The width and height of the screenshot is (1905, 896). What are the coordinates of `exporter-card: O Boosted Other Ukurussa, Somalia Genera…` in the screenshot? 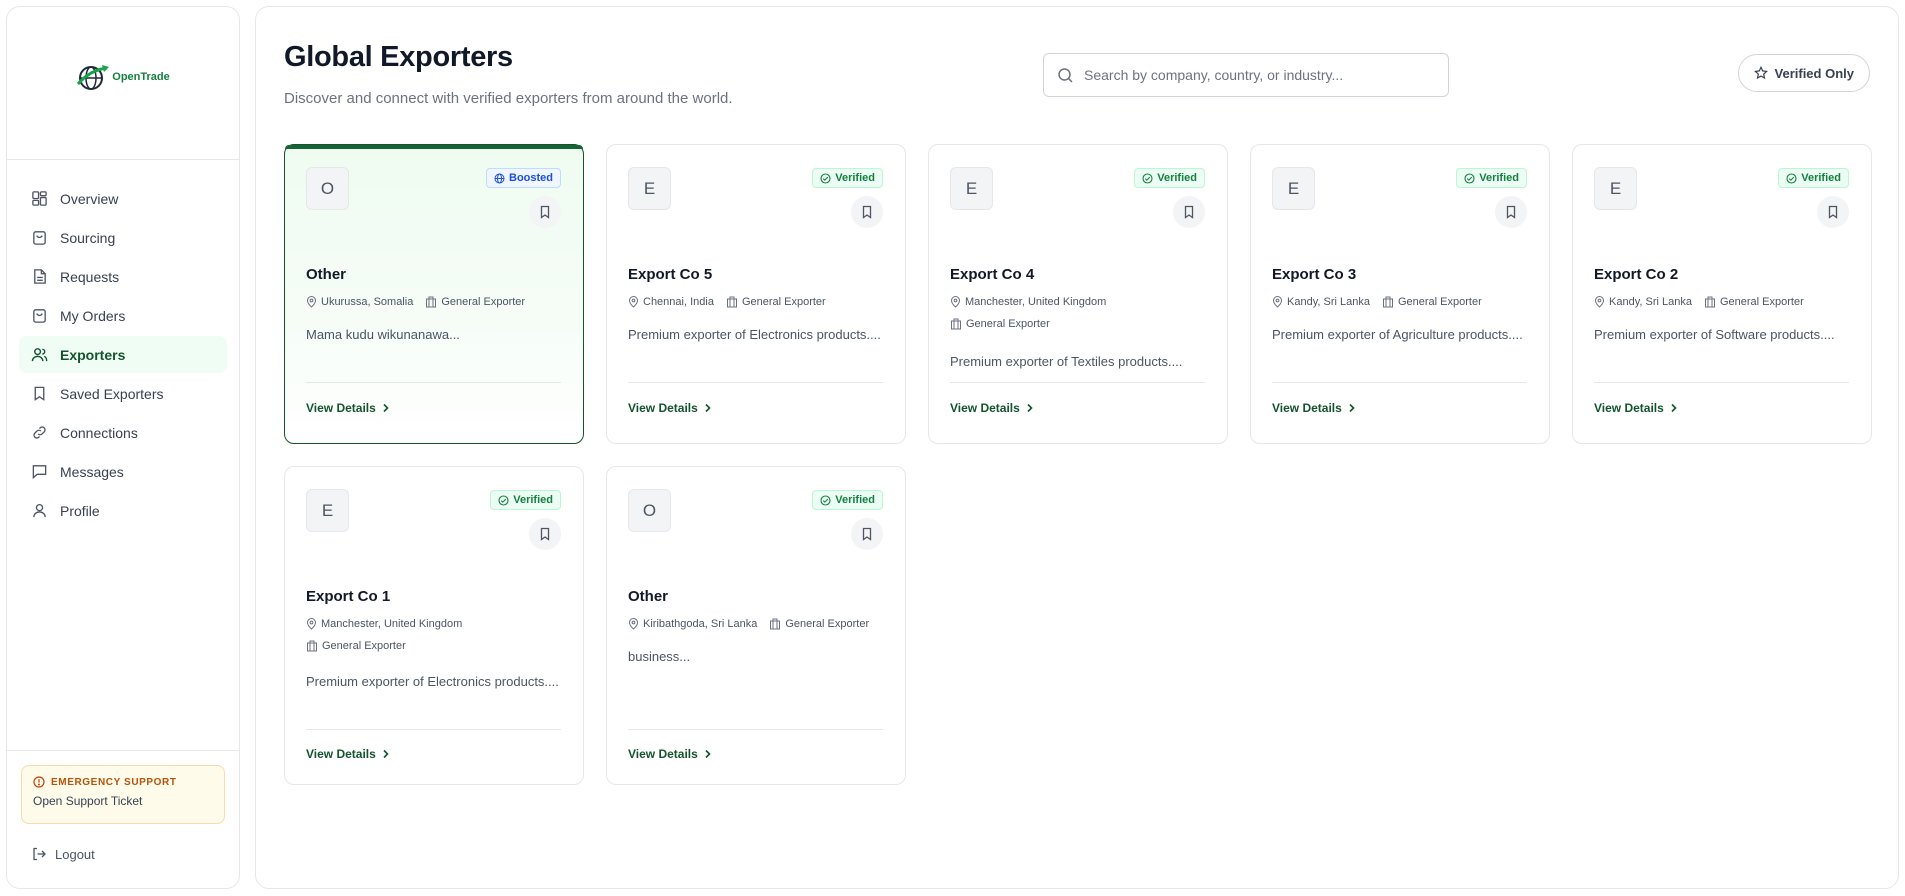 It's located at (434, 294).